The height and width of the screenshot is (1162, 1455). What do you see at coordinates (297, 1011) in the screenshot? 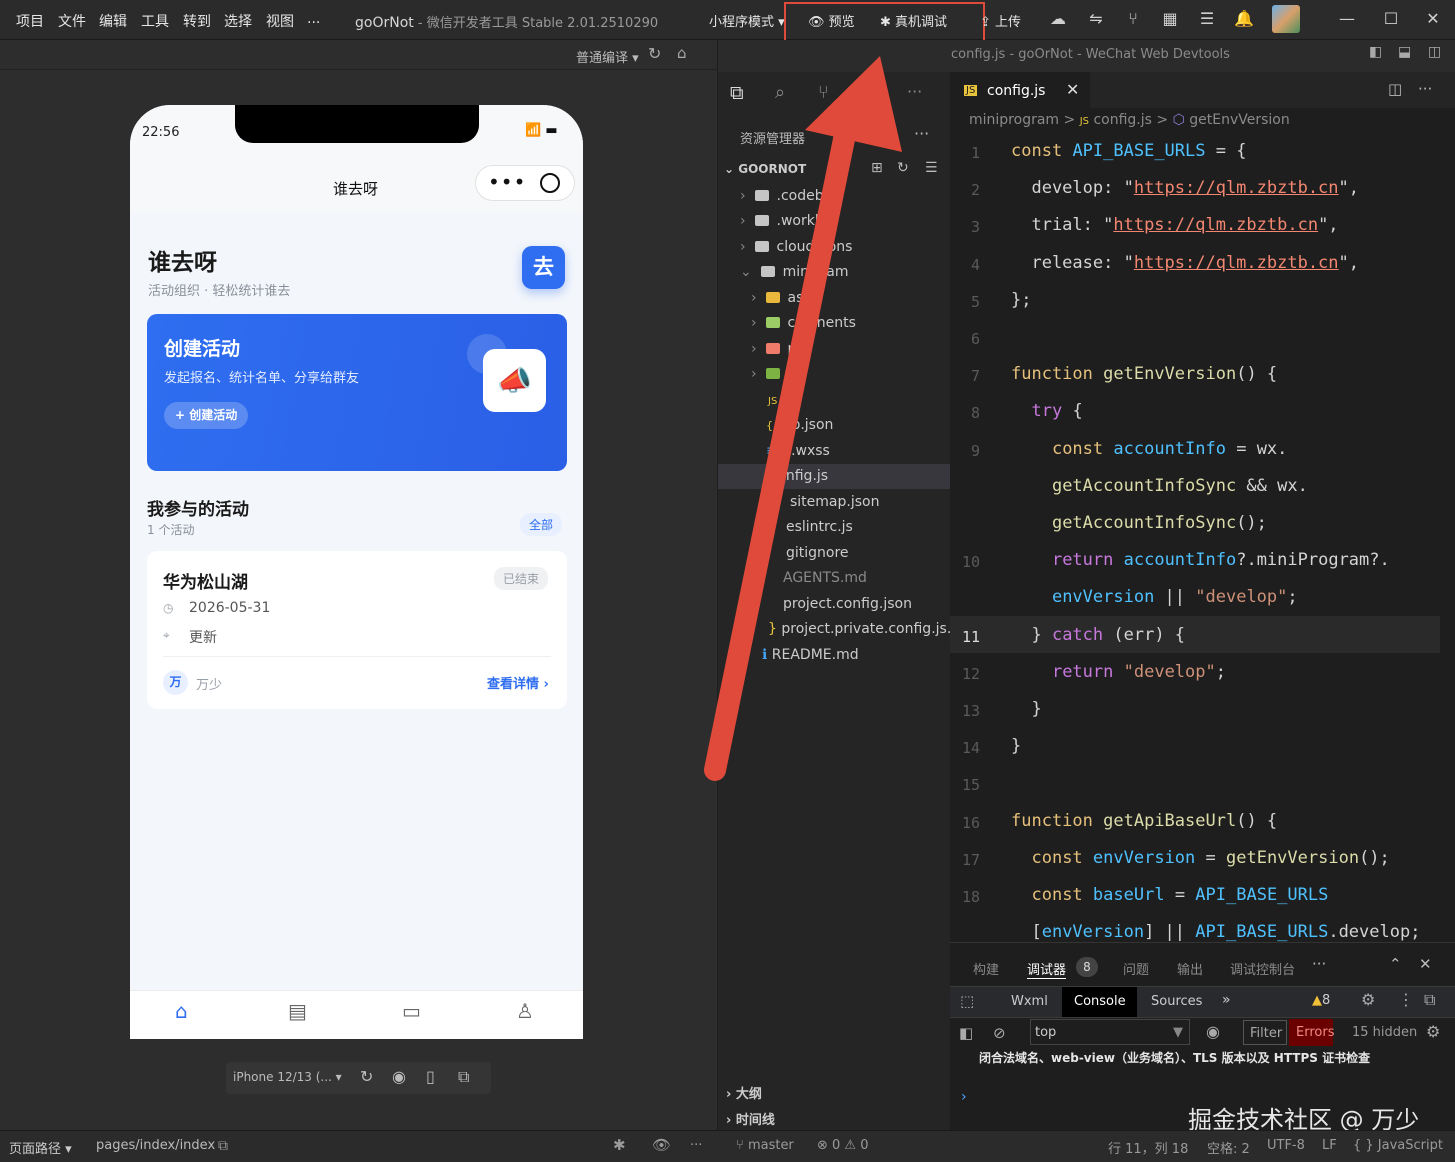
I see `tab-activity: ▤` at bounding box center [297, 1011].